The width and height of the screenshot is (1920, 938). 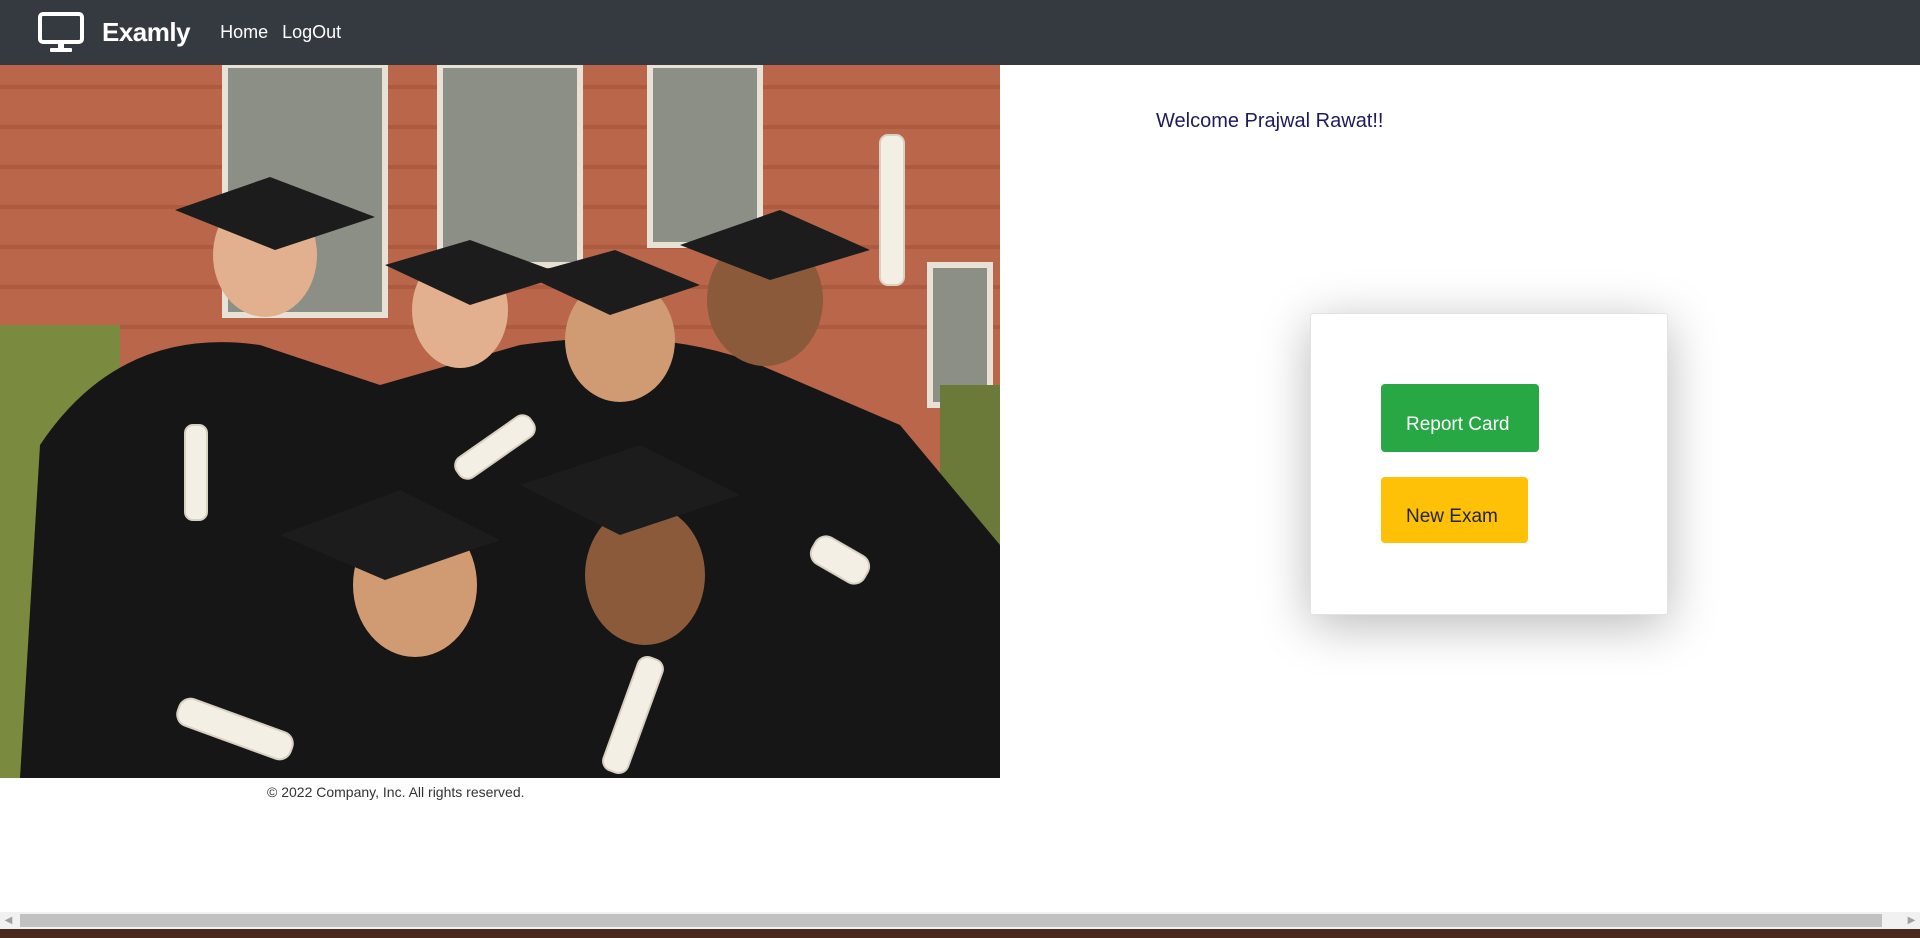 I want to click on nav-links: Home LogOut, so click(x=287, y=32).